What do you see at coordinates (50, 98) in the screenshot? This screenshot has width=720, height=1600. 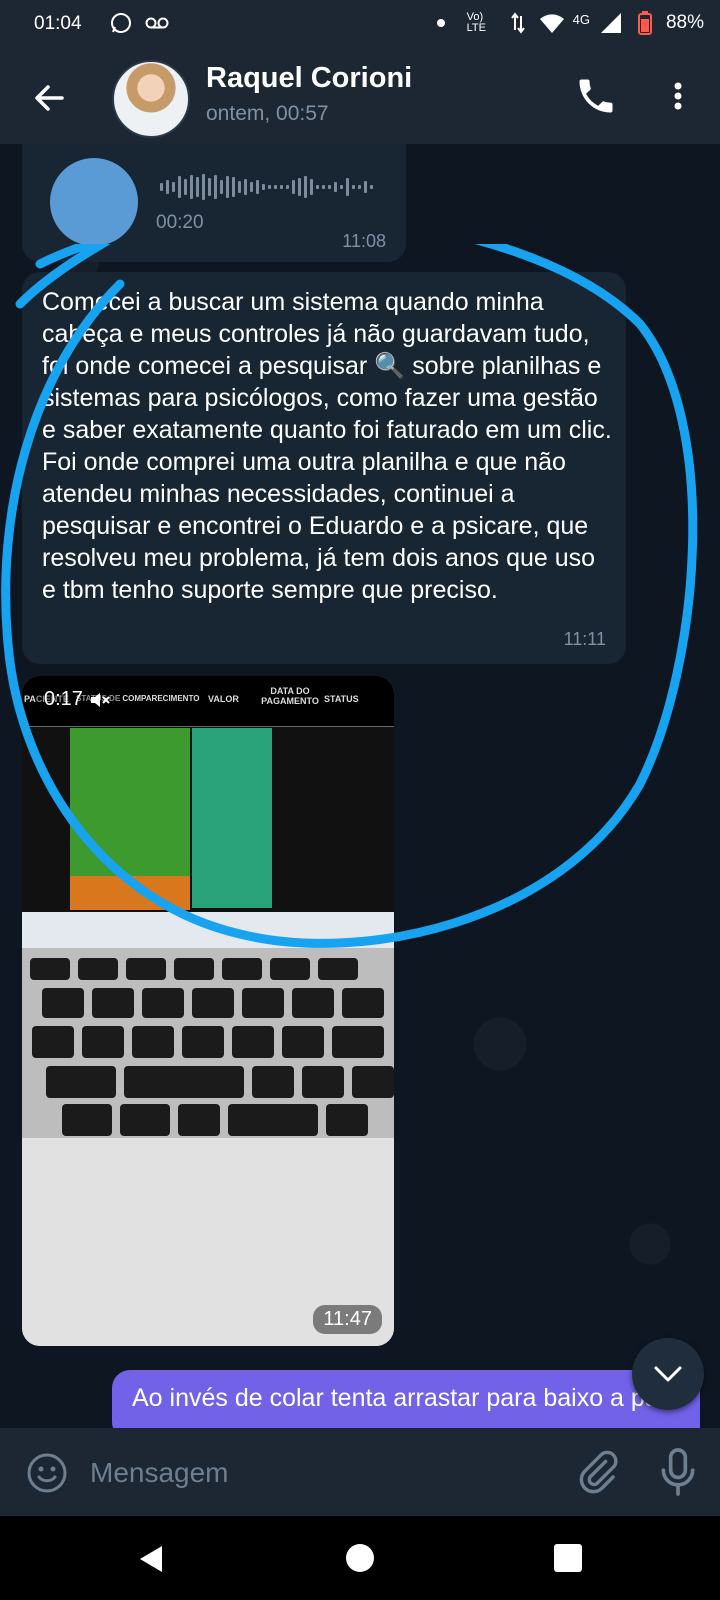 I see `back-arrow-icon` at bounding box center [50, 98].